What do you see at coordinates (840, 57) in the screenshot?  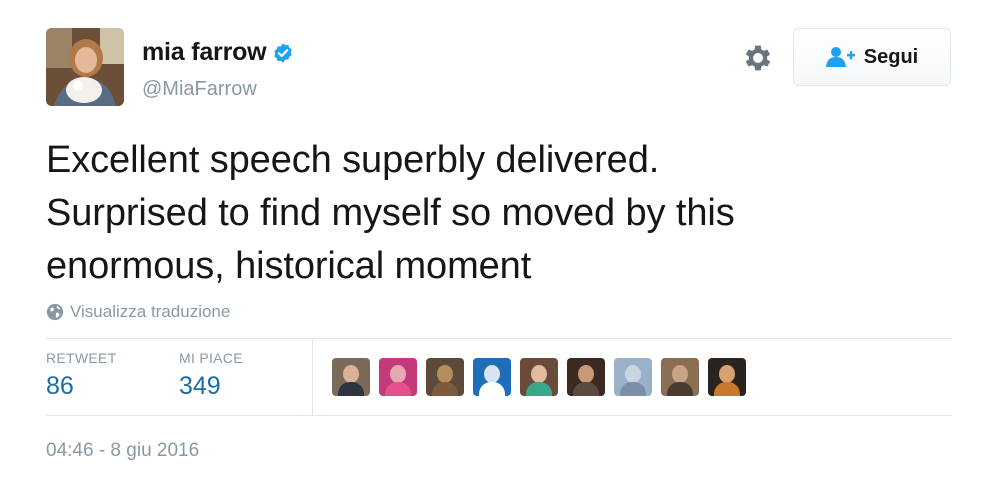 I see `add-user-icon` at bounding box center [840, 57].